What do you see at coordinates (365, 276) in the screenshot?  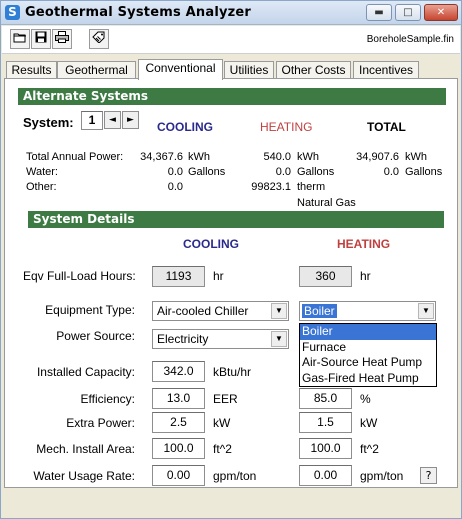 I see `eqv-hours-heating-unit: hr` at bounding box center [365, 276].